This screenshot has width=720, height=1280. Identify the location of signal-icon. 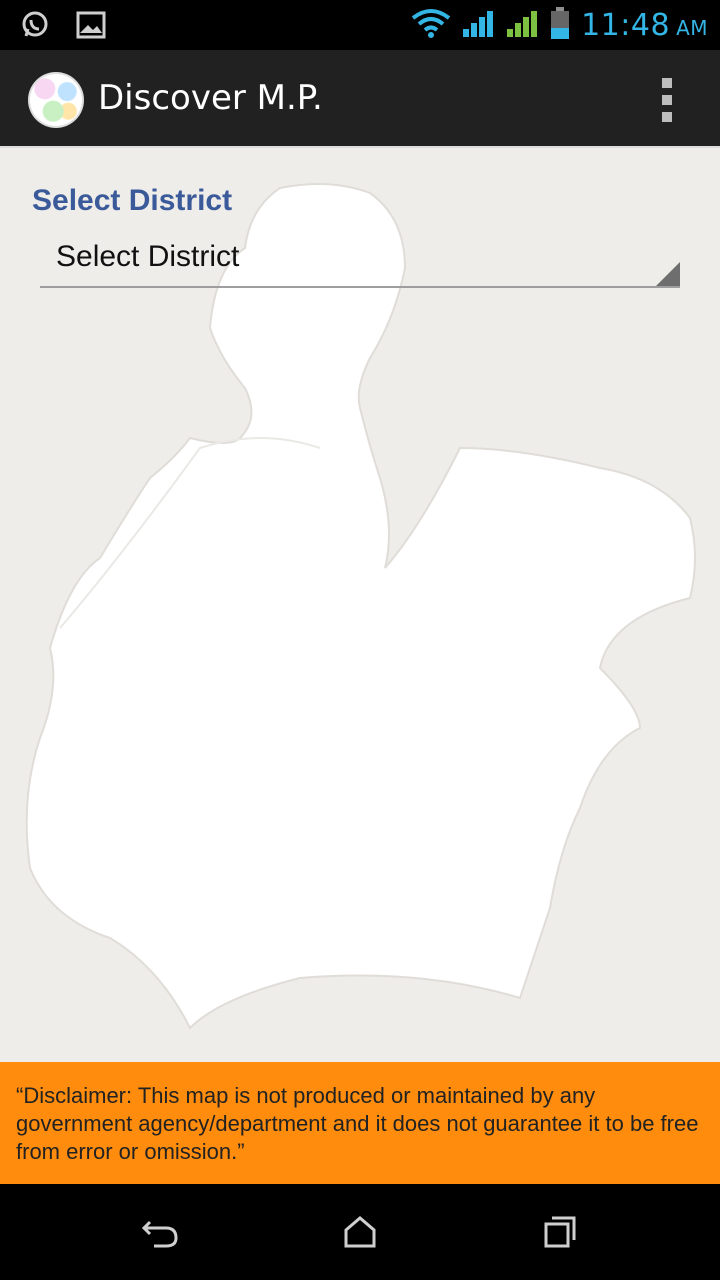
(478, 25).